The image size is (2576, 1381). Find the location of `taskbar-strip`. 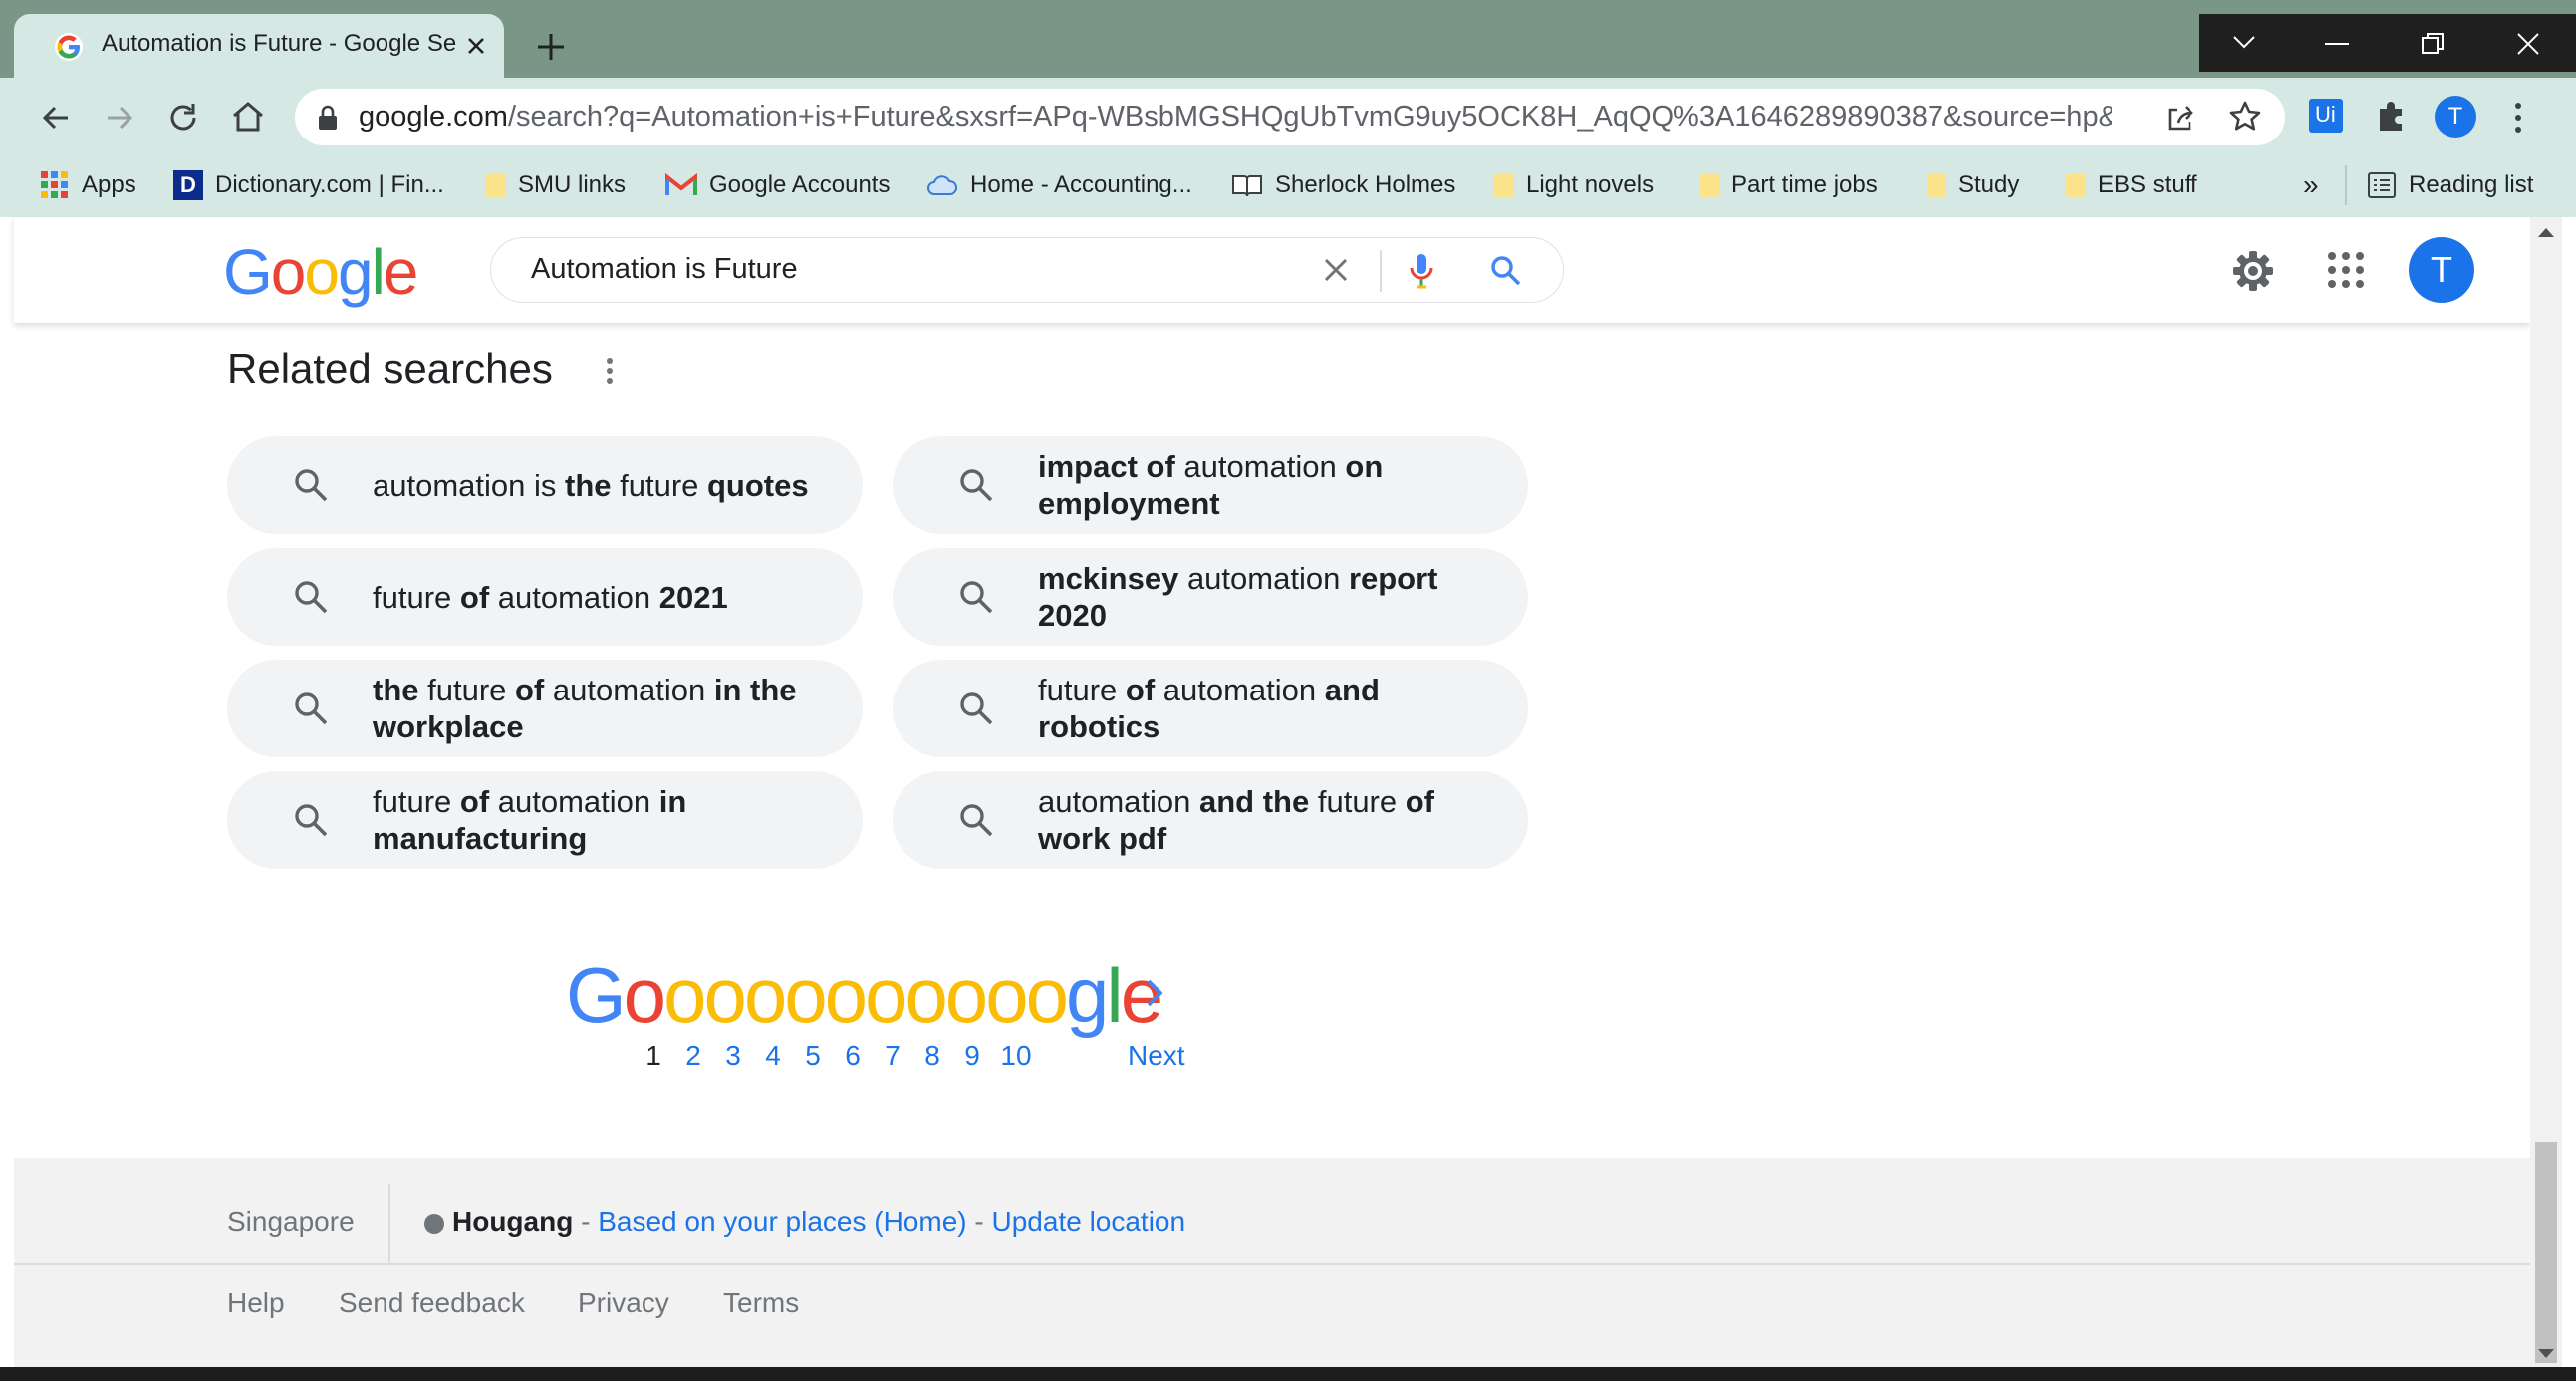

taskbar-strip is located at coordinates (1288, 1374).